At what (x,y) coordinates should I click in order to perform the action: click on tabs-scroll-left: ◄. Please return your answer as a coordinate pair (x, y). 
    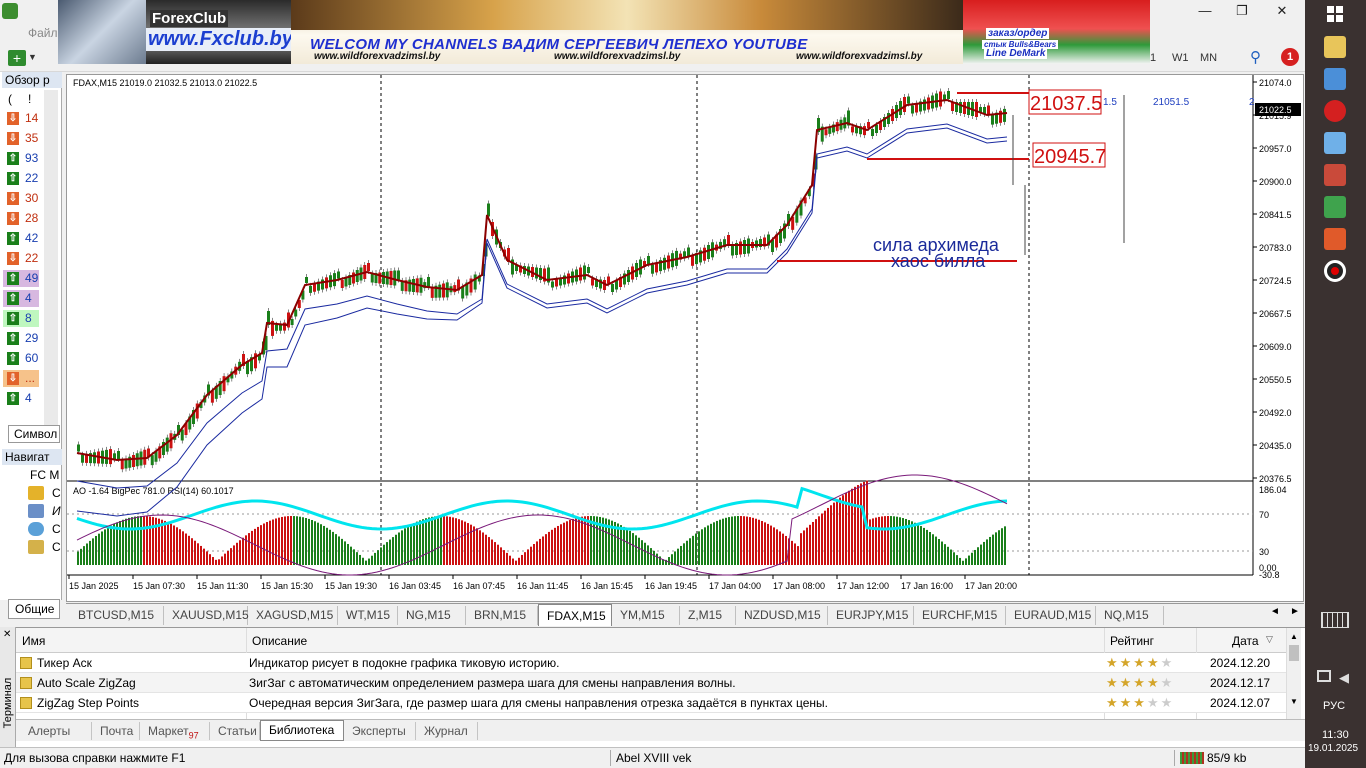
    Looking at the image, I should click on (1275, 611).